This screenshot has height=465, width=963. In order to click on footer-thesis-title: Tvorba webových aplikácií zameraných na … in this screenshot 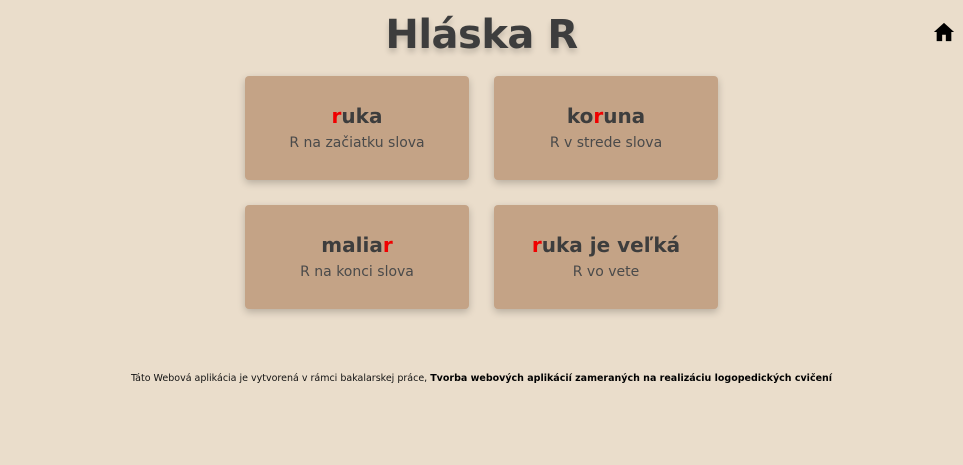, I will do `click(631, 378)`.